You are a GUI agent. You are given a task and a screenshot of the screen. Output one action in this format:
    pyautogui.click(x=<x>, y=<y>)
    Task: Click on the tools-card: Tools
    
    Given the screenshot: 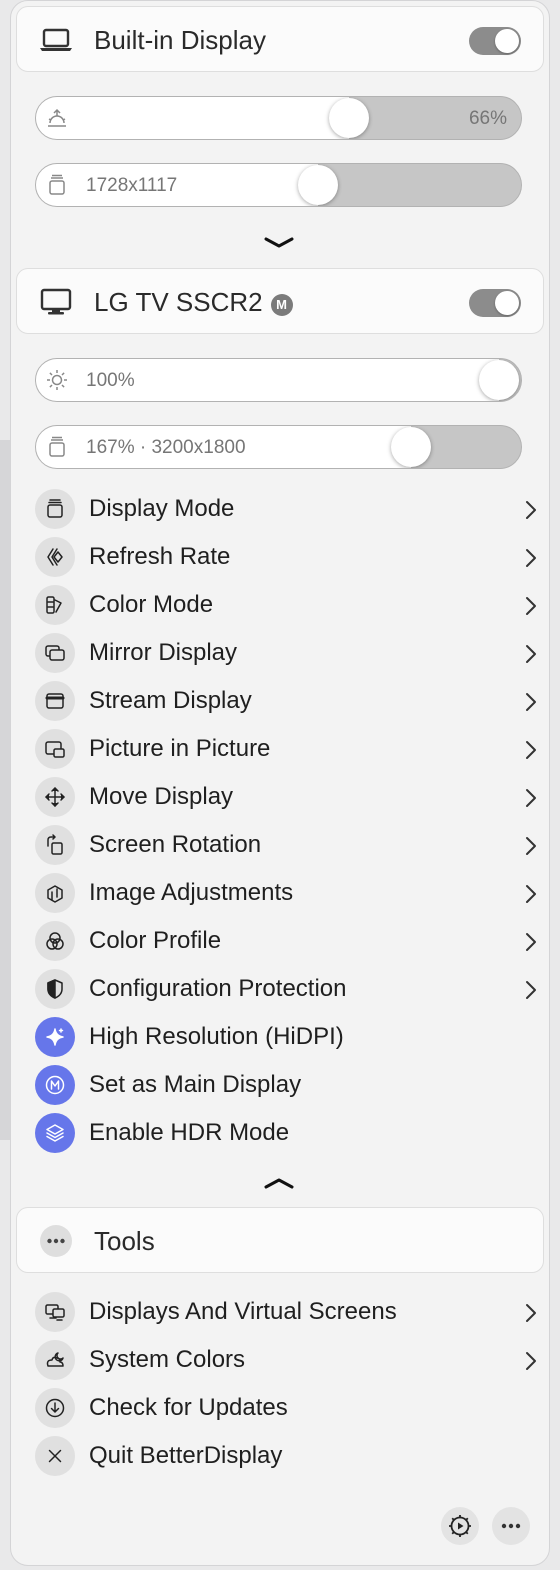 What is the action you would take?
    pyautogui.click(x=280, y=1240)
    